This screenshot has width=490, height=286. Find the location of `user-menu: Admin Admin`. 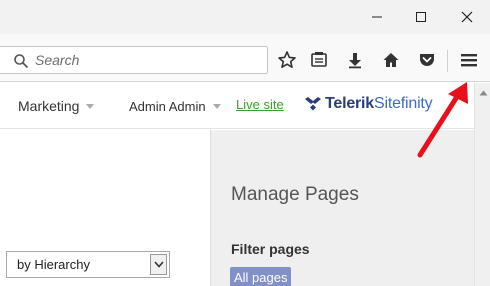

user-menu: Admin Admin is located at coordinates (175, 106).